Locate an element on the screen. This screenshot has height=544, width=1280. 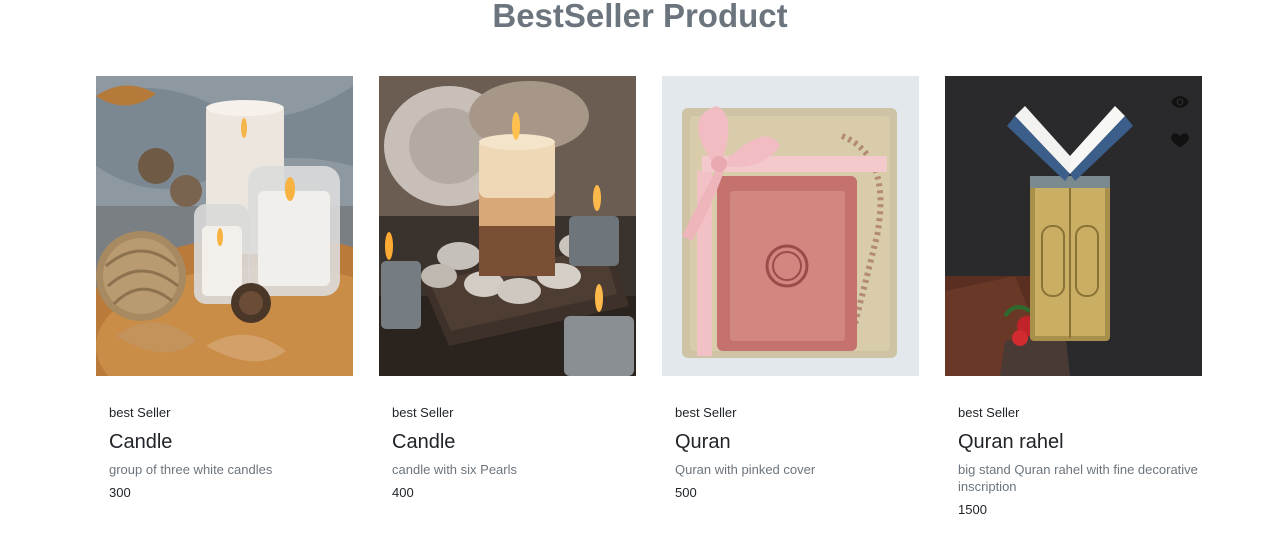
page-title: BestSeller Product is located at coordinates (640, 17).